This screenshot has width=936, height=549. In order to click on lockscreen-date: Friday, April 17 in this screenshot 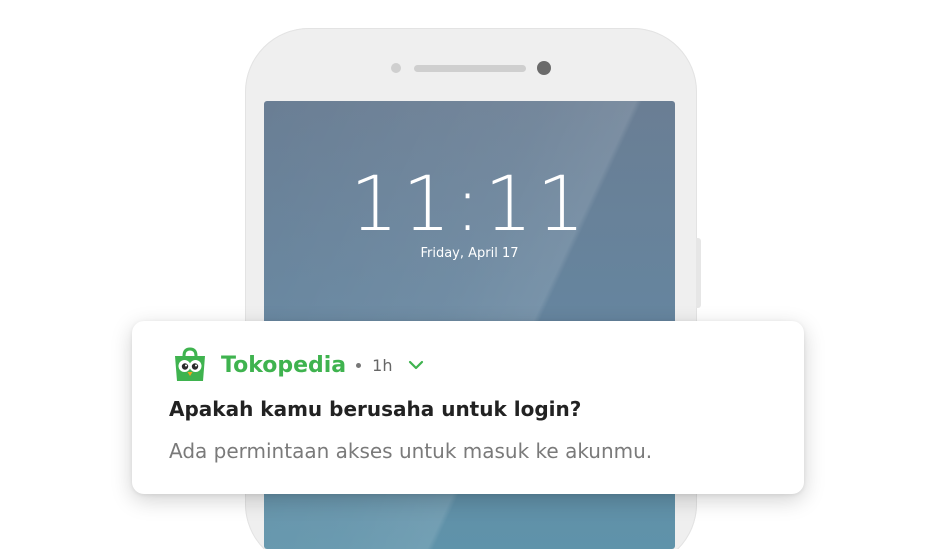, I will do `click(469, 253)`.